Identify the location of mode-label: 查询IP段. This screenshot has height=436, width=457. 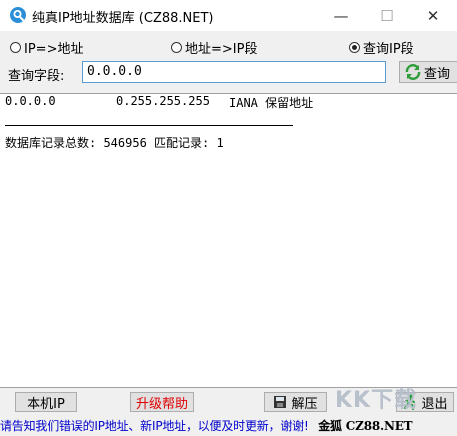
(388, 49).